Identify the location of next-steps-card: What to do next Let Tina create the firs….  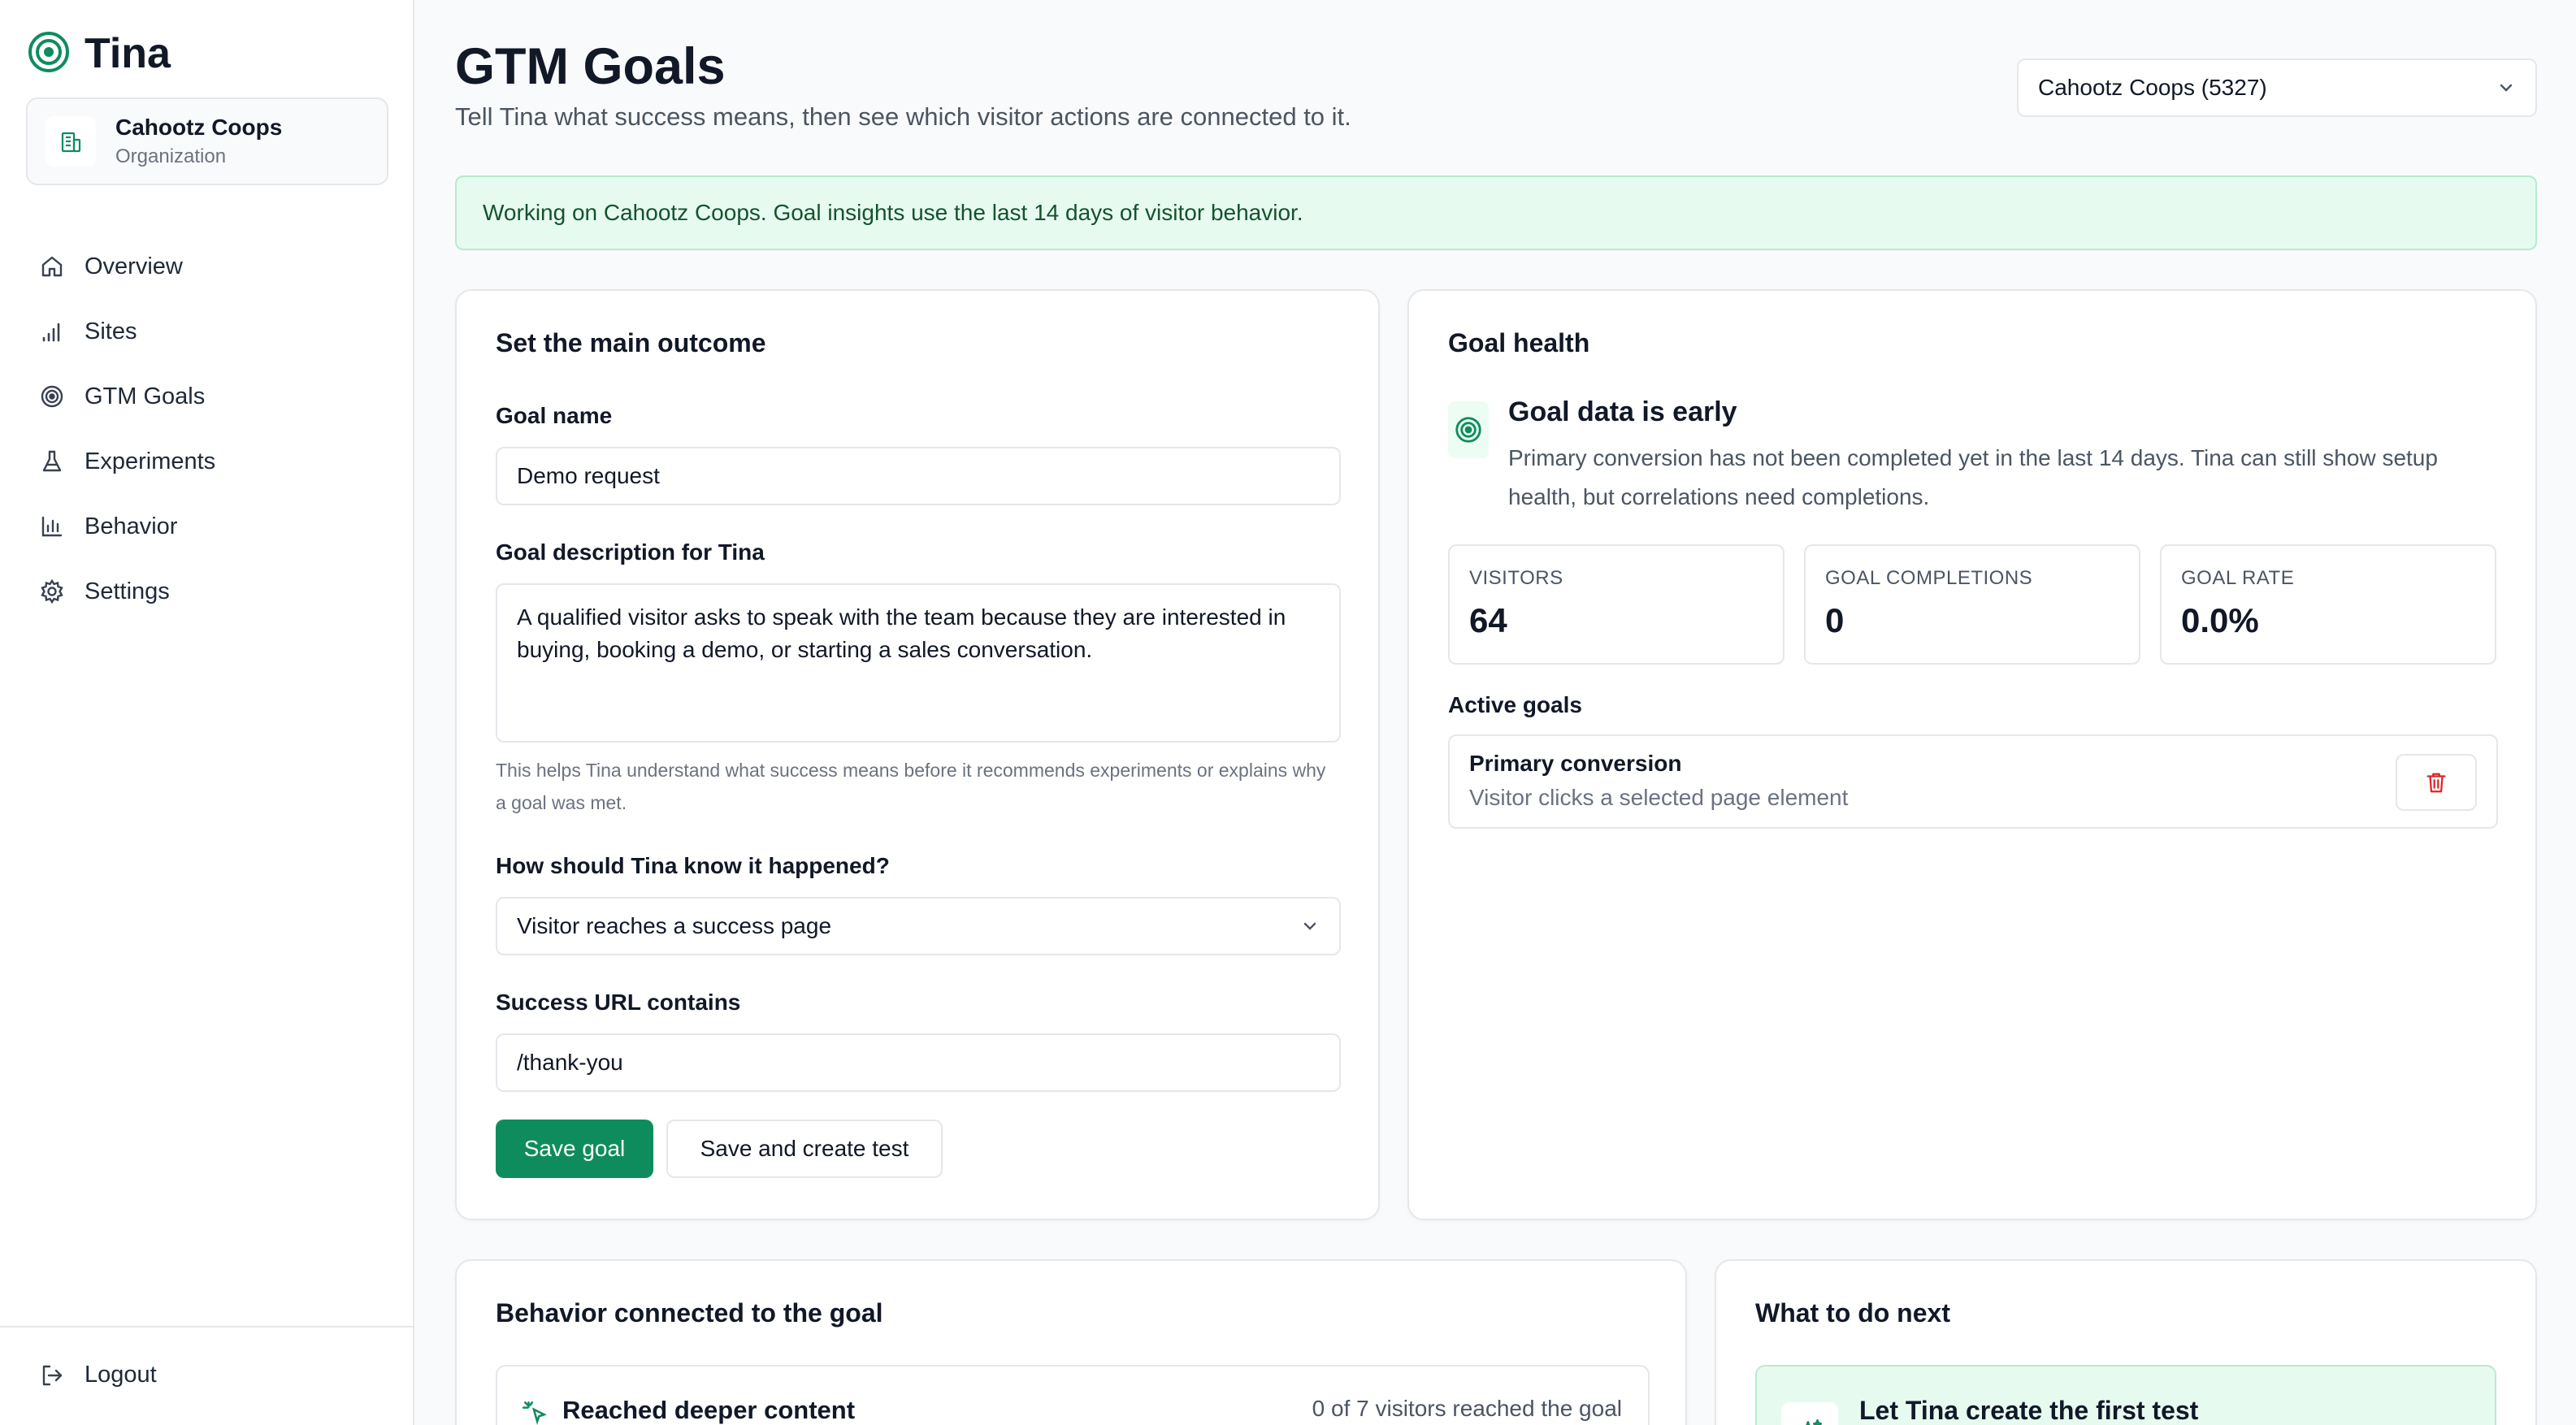
(2126, 1342).